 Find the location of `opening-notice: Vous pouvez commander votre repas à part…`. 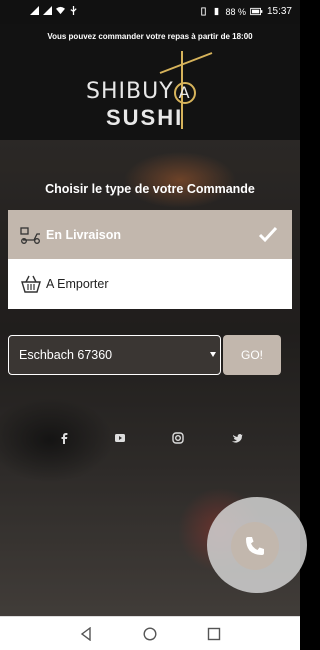

opening-notice: Vous pouvez commander votre repas à part… is located at coordinates (150, 36).